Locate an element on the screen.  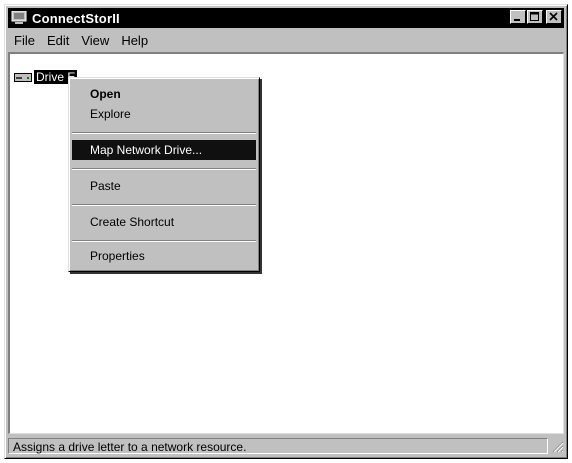
context-menu-properties: Properties is located at coordinates (164, 256).